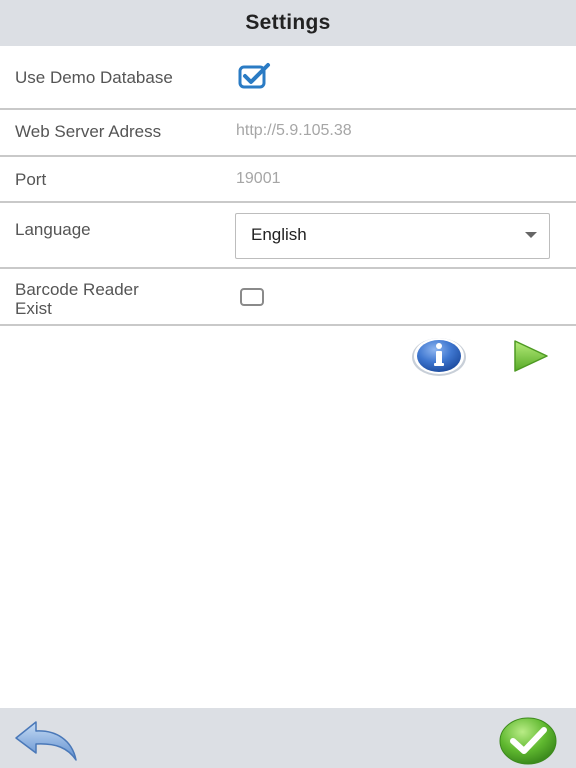 The height and width of the screenshot is (768, 576). Describe the element at coordinates (439, 356) in the screenshot. I see `info-icon` at that location.